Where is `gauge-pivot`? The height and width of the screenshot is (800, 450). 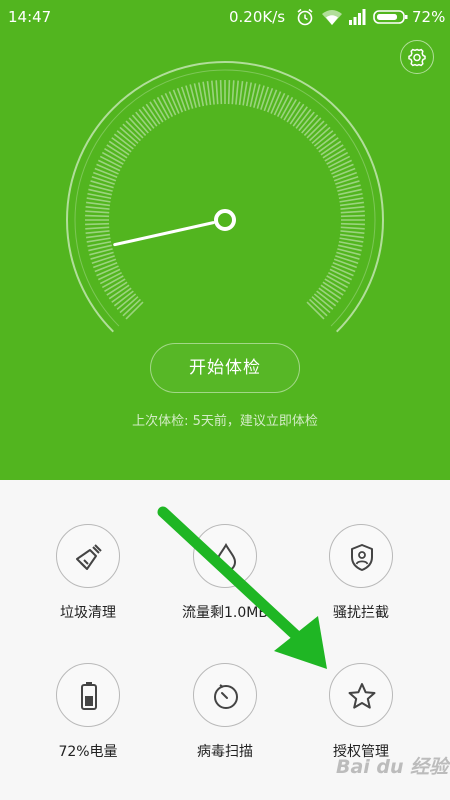
gauge-pivot is located at coordinates (225, 220).